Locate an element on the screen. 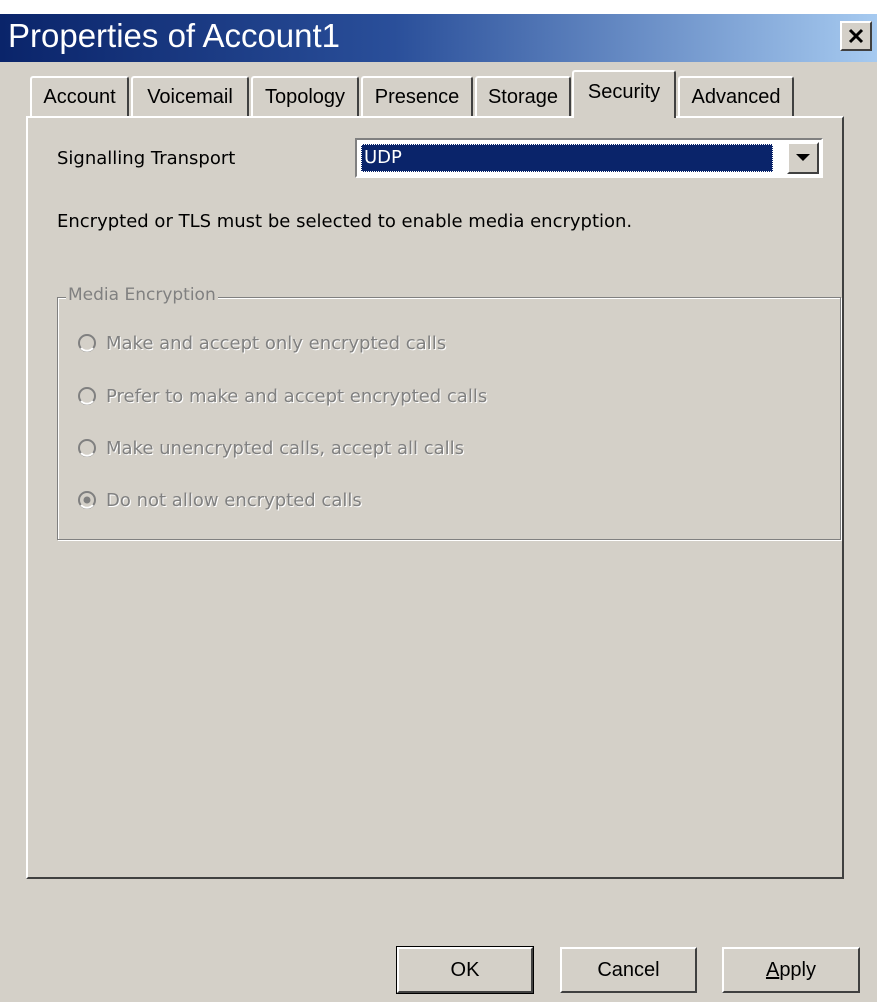 This screenshot has height=1002, width=877. radio-only-encrypted: Make and accept only encrypted calls is located at coordinates (261, 343).